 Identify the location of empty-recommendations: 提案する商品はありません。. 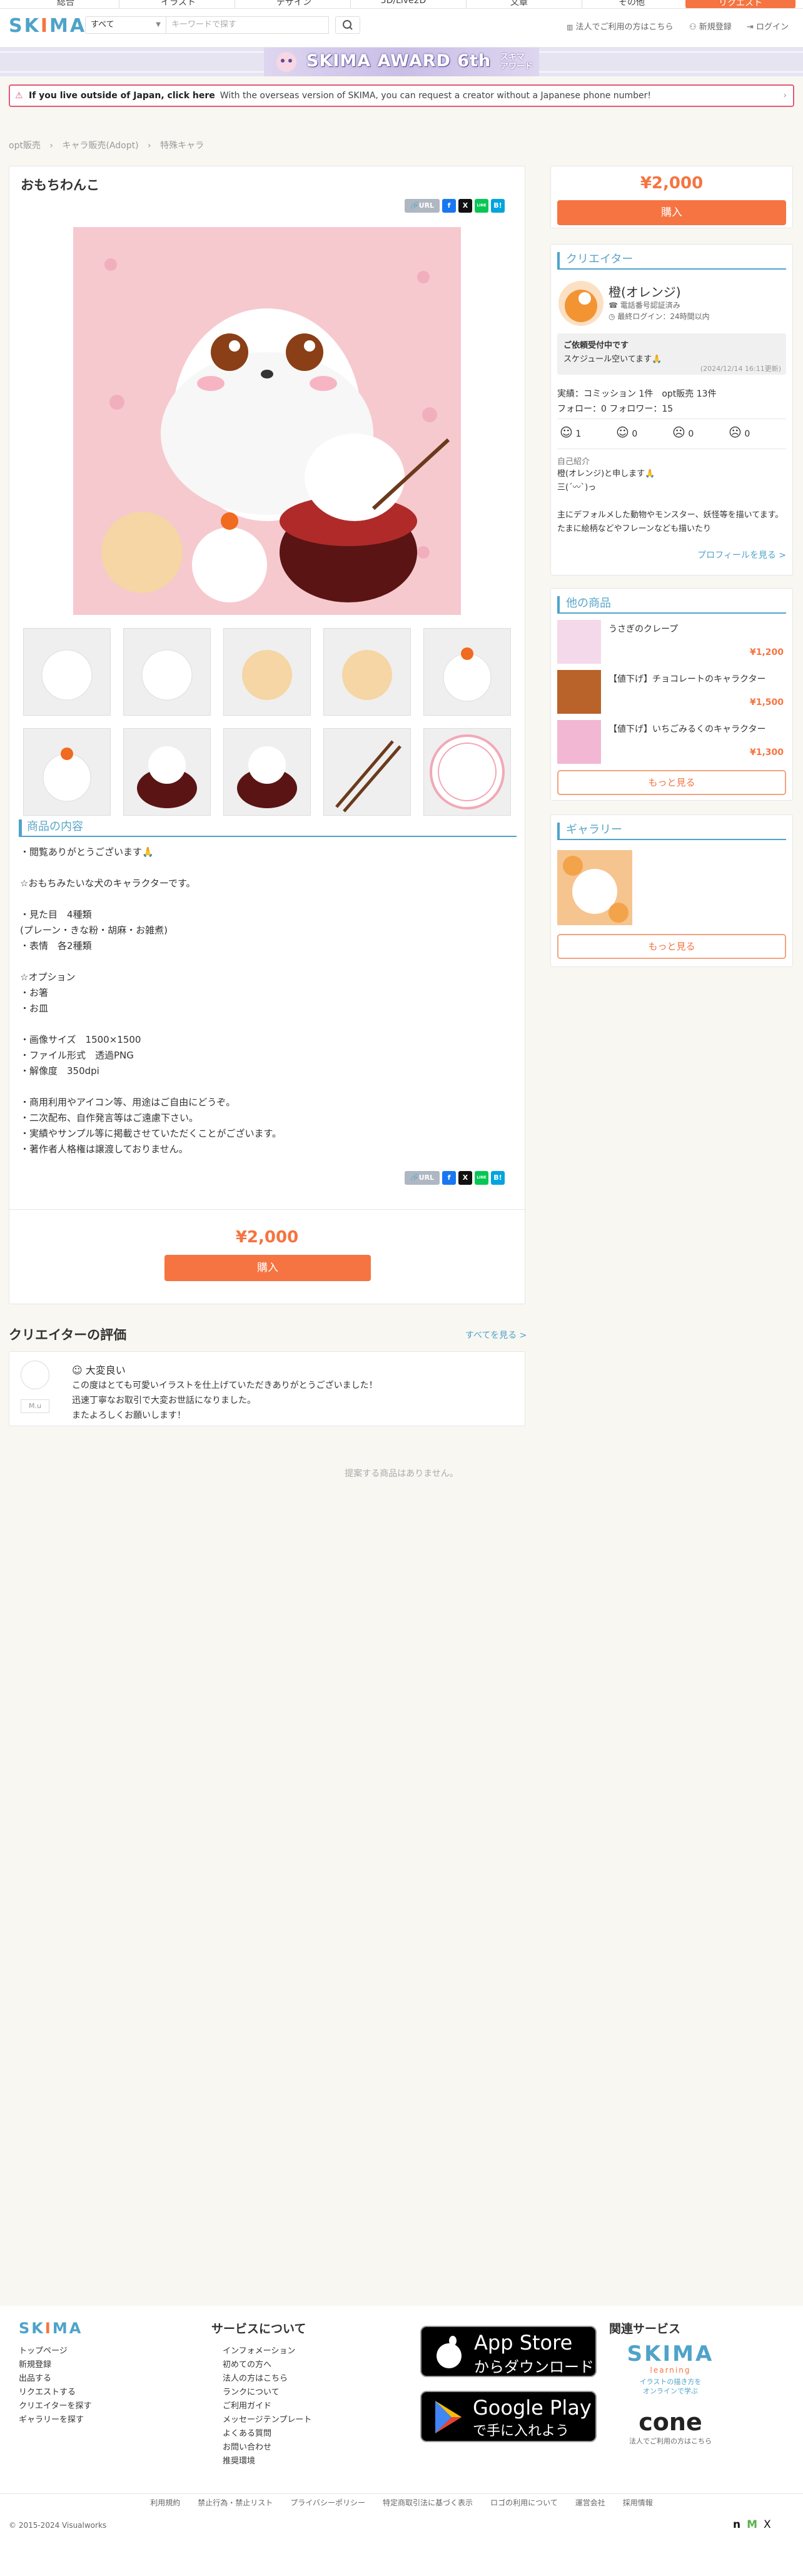
(401, 1474).